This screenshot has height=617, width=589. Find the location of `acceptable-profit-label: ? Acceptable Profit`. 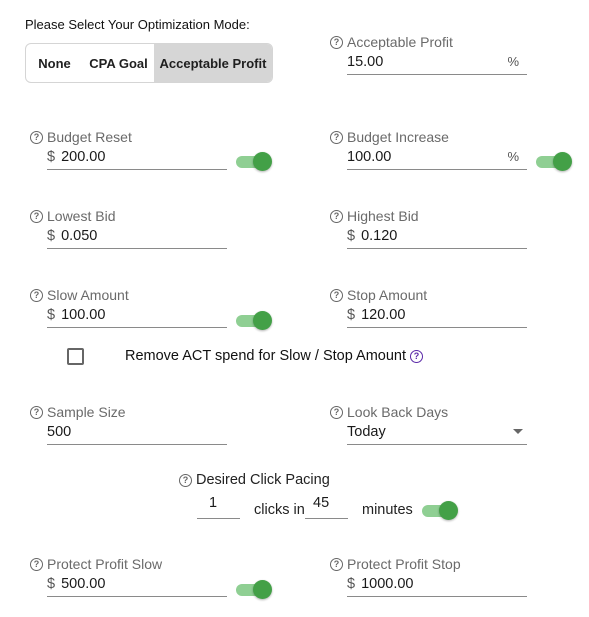

acceptable-profit-label: ? Acceptable Profit is located at coordinates (391, 42).